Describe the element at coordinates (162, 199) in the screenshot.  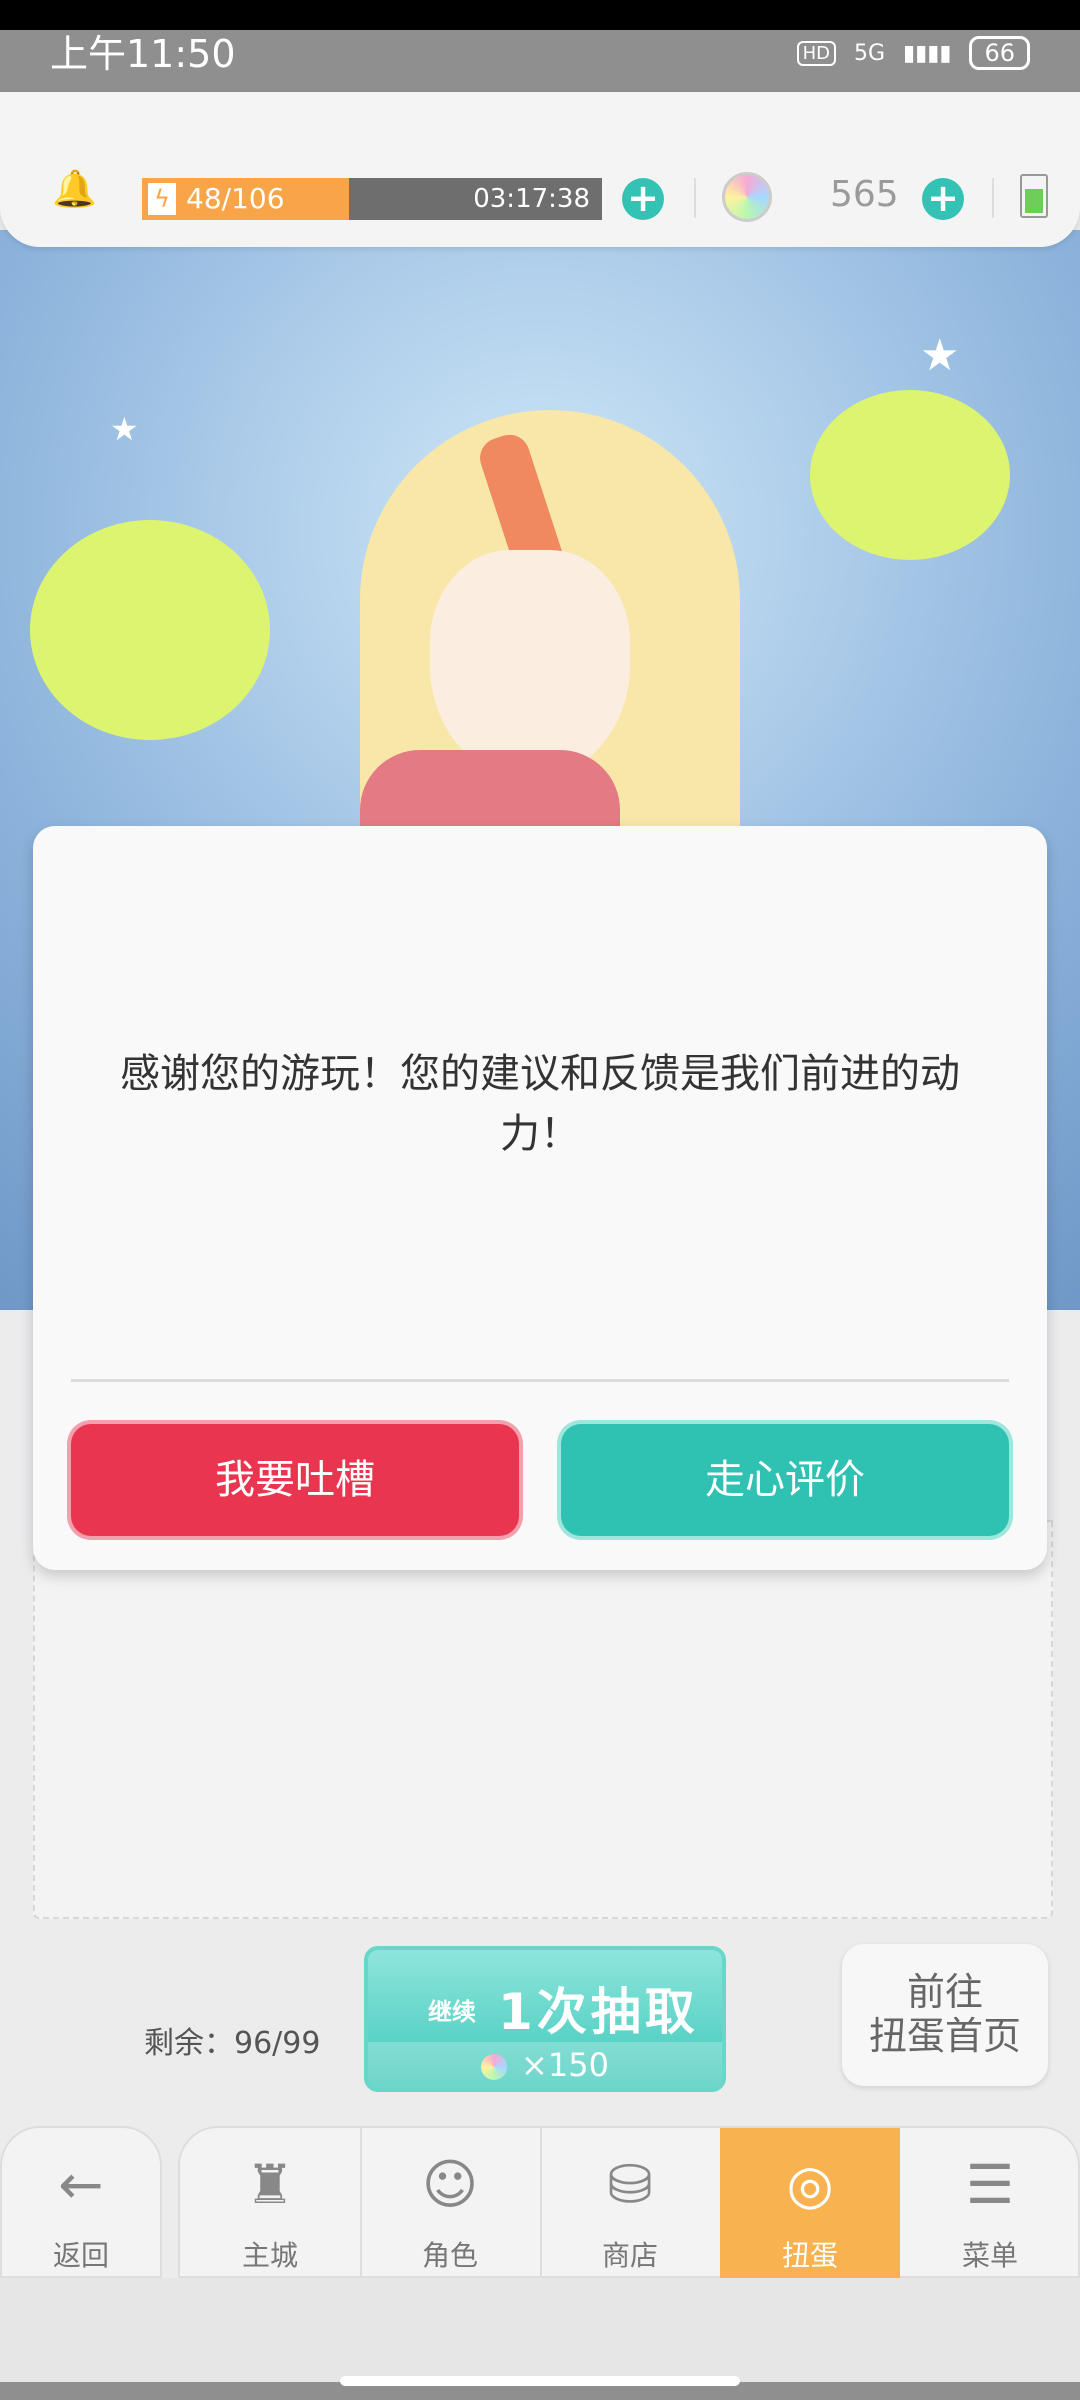
I see `lightning-icon: ϟ` at that location.